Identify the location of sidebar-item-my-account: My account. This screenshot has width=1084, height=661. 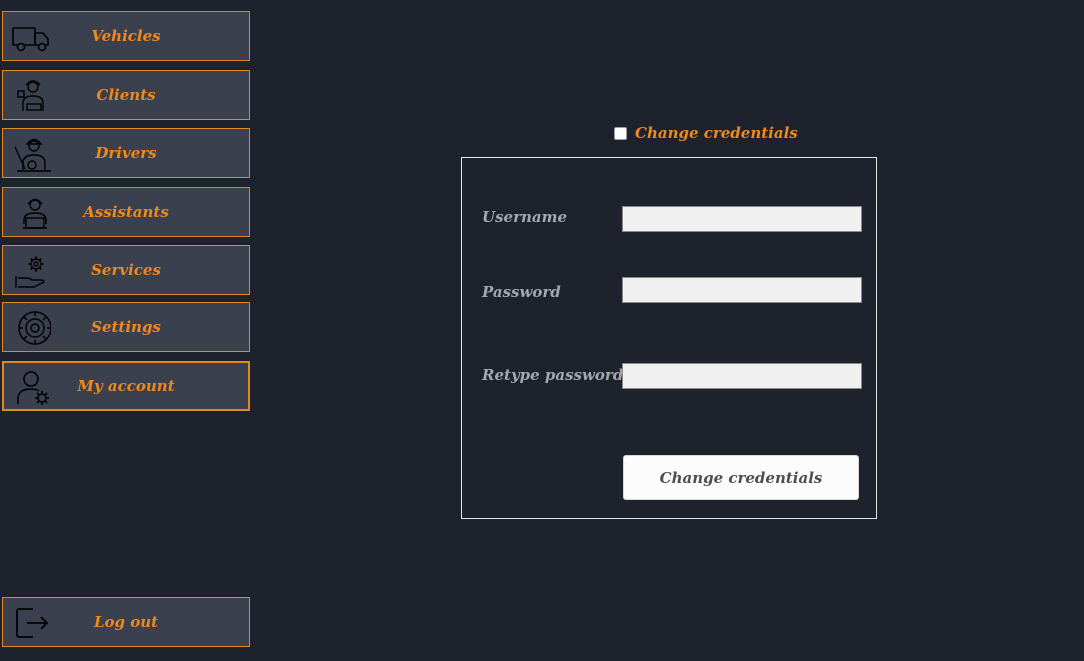
(126, 386).